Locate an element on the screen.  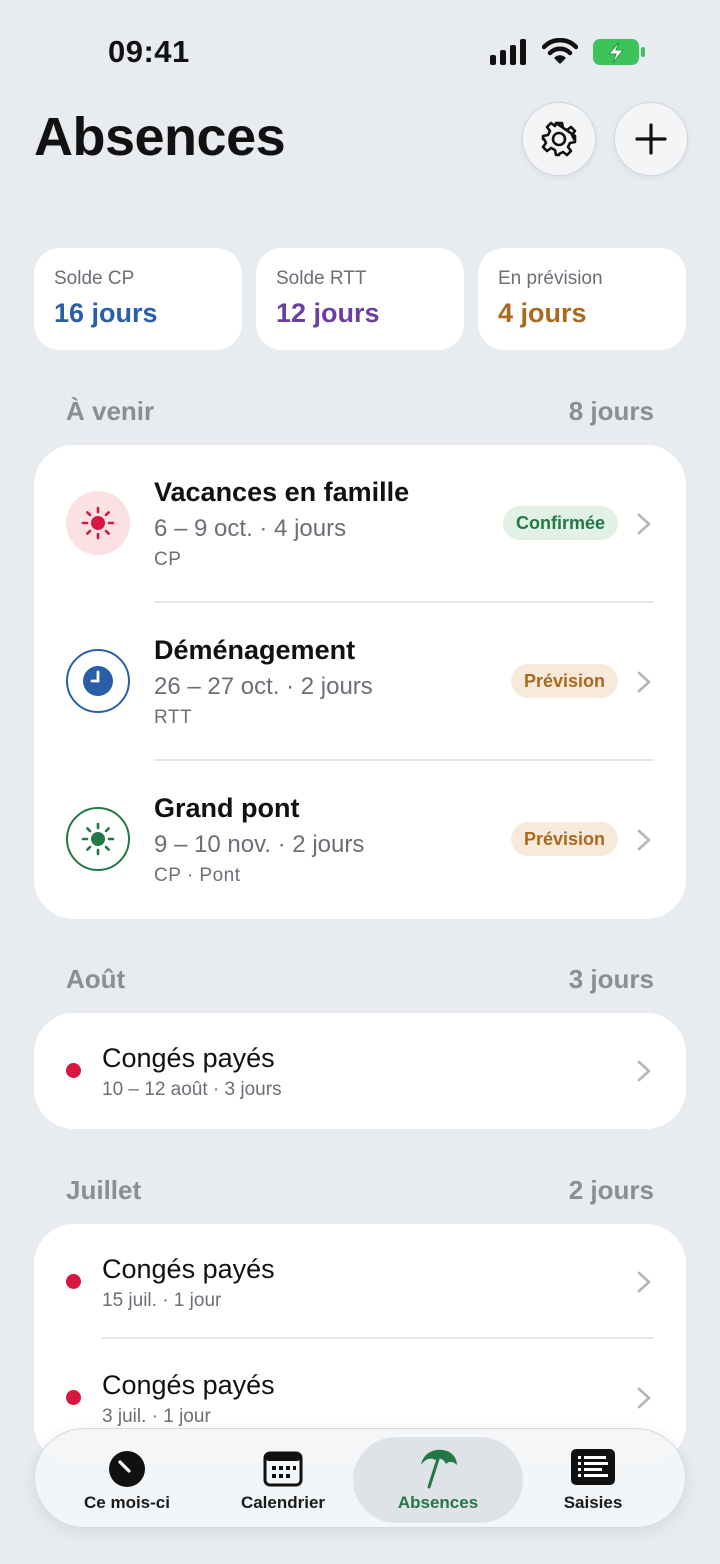
status-bar: 09:41 is located at coordinates (360, 50).